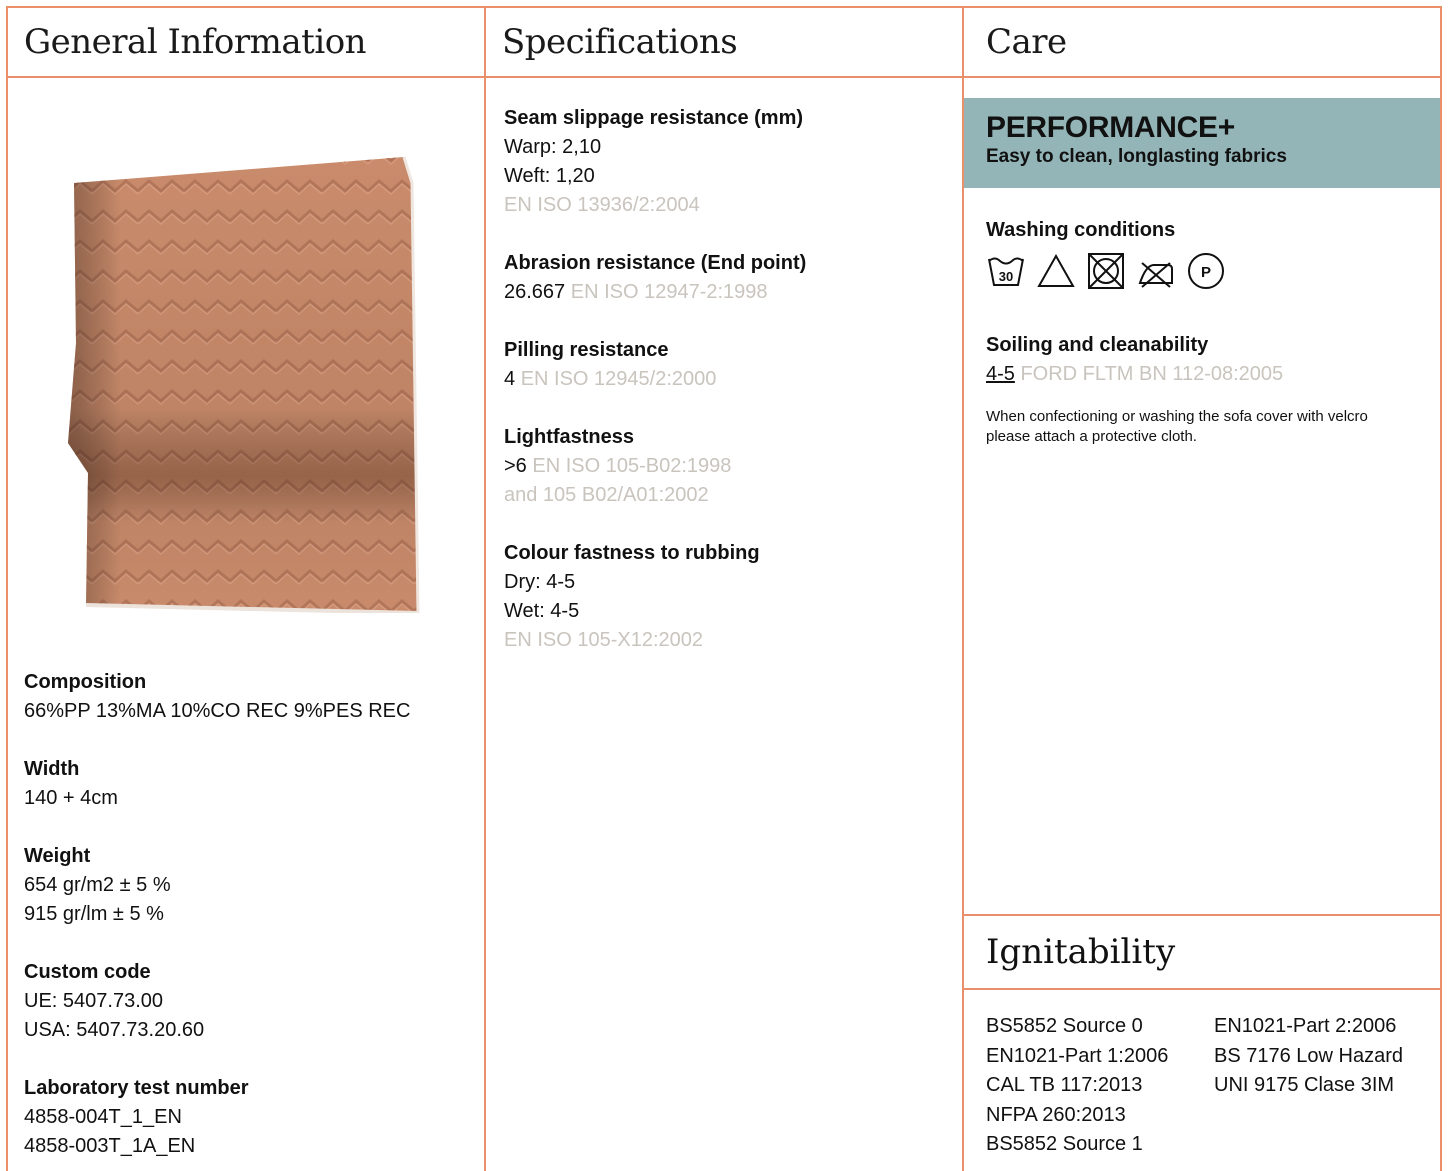 This screenshot has width=1448, height=1171. Describe the element at coordinates (669, 292) in the screenshot. I see `abrasion-standard: EN ISO 12947-2:1998` at that location.